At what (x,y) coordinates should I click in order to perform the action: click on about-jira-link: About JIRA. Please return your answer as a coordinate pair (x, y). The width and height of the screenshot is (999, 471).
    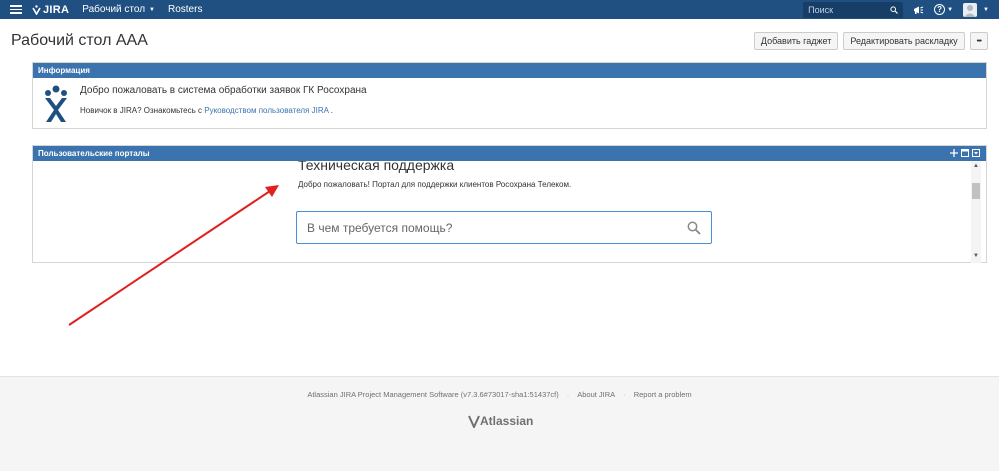
    Looking at the image, I should click on (596, 394).